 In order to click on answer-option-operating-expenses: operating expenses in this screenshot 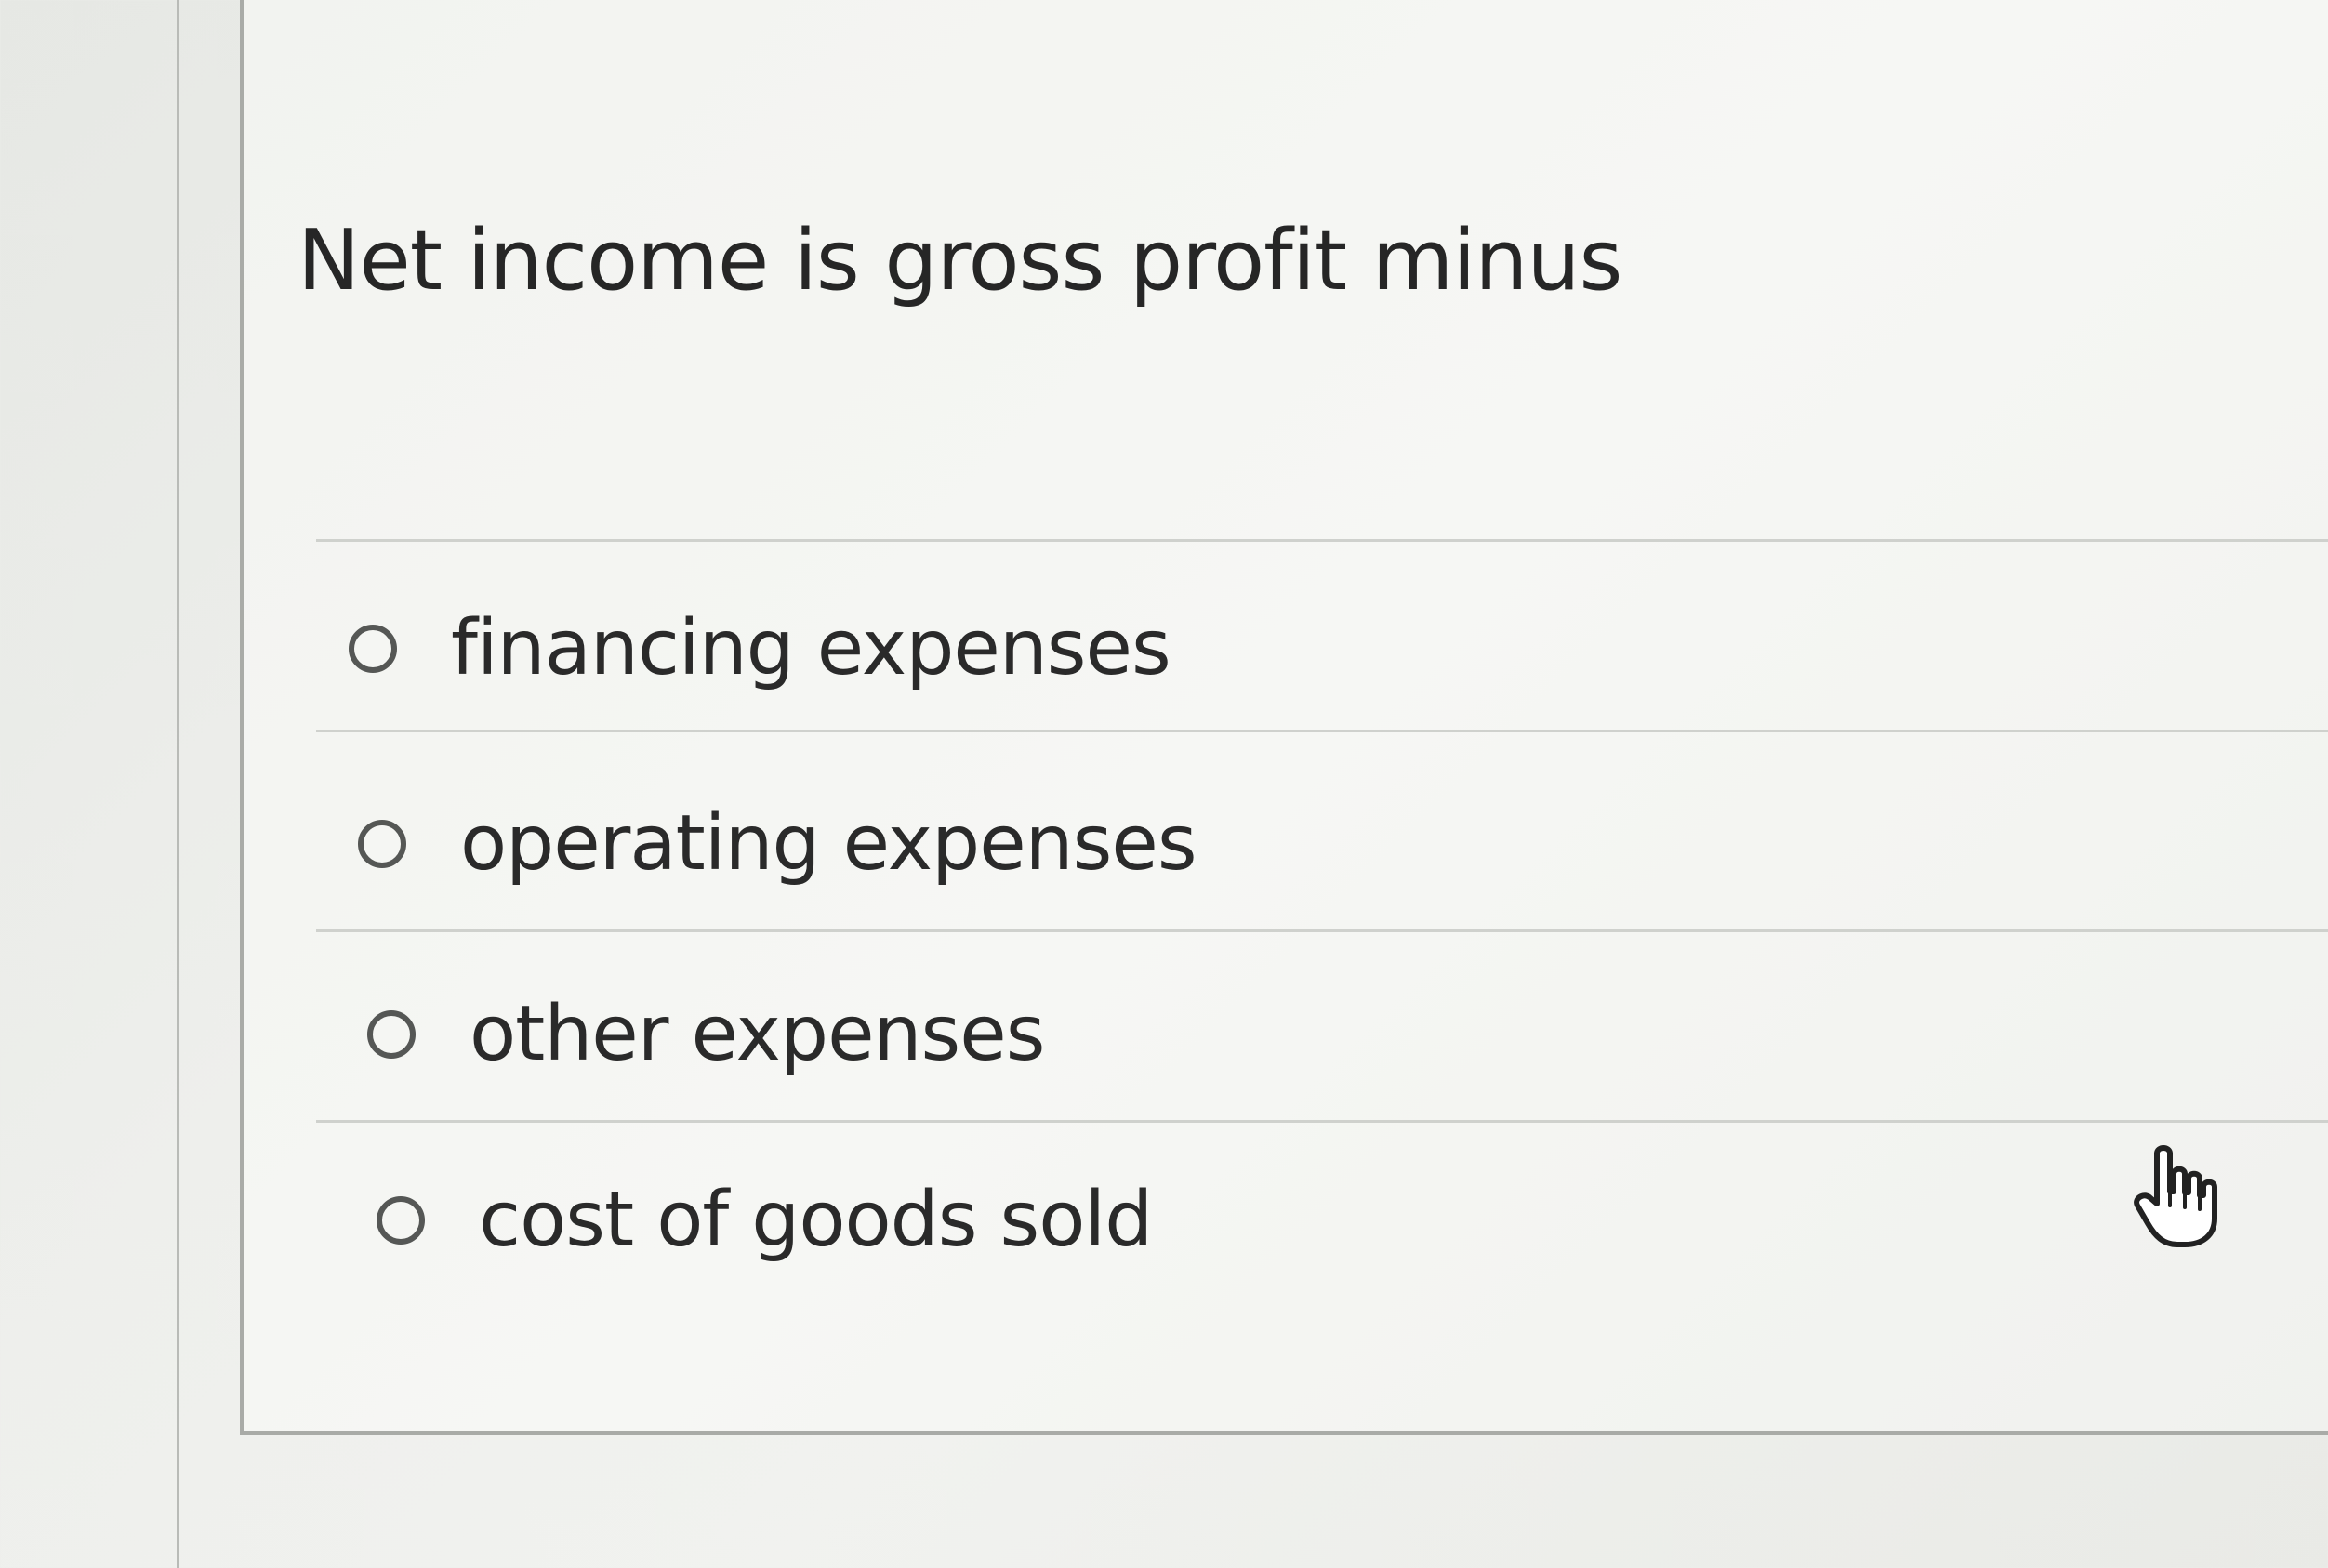, I will do `click(777, 843)`.